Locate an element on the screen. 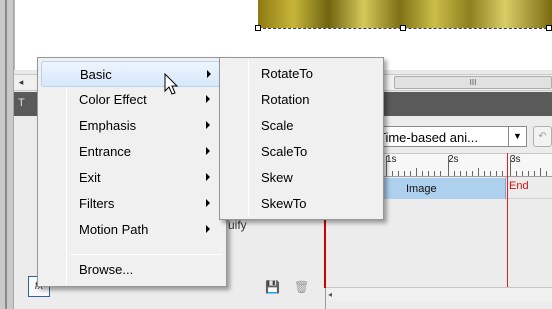 The image size is (552, 309). menu-item-label: Motion Path is located at coordinates (114, 229).